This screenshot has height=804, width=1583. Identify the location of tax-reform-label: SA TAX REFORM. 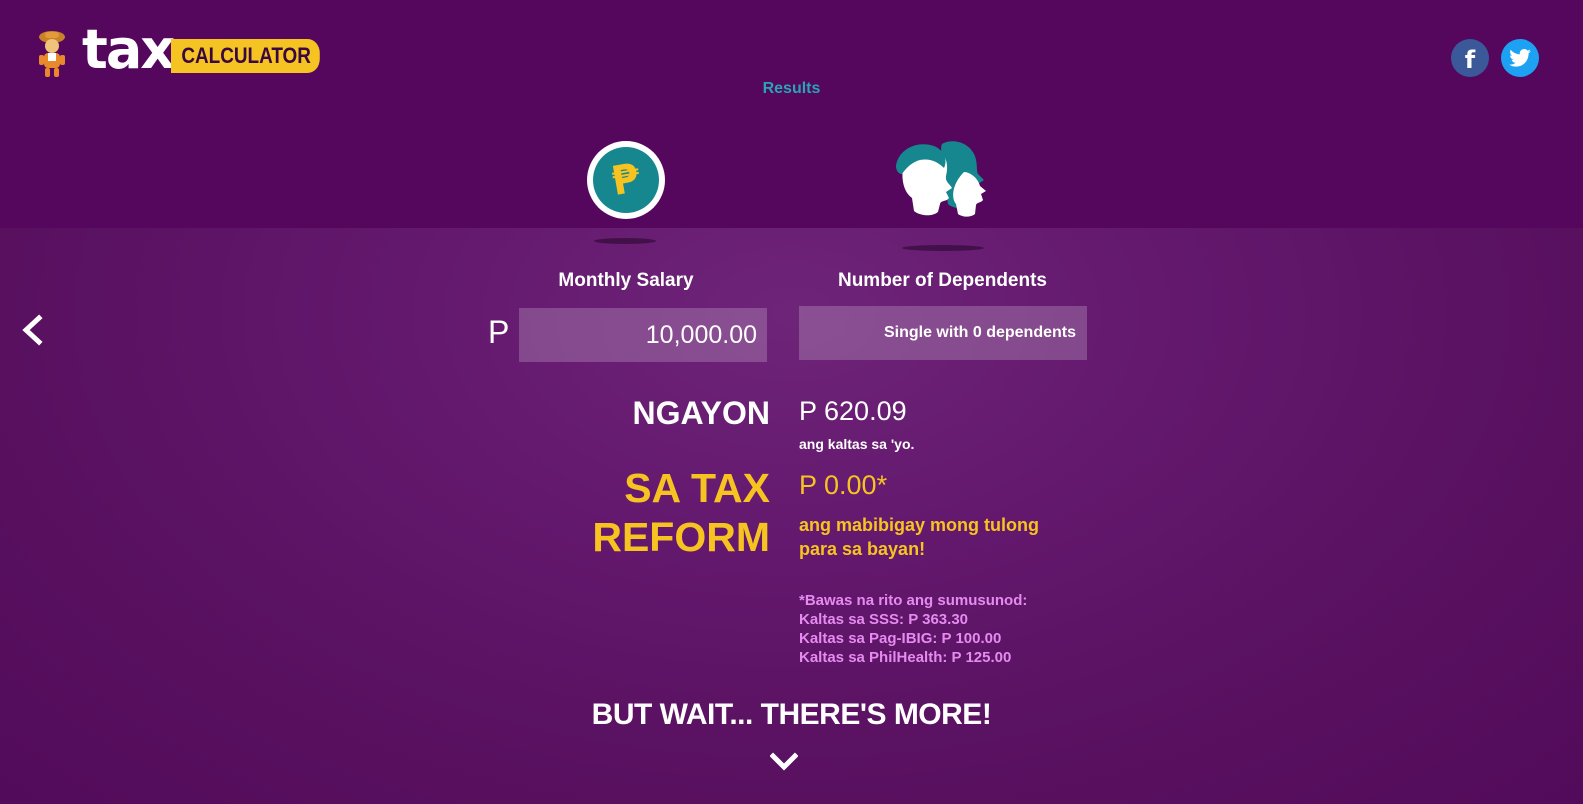
(681, 513).